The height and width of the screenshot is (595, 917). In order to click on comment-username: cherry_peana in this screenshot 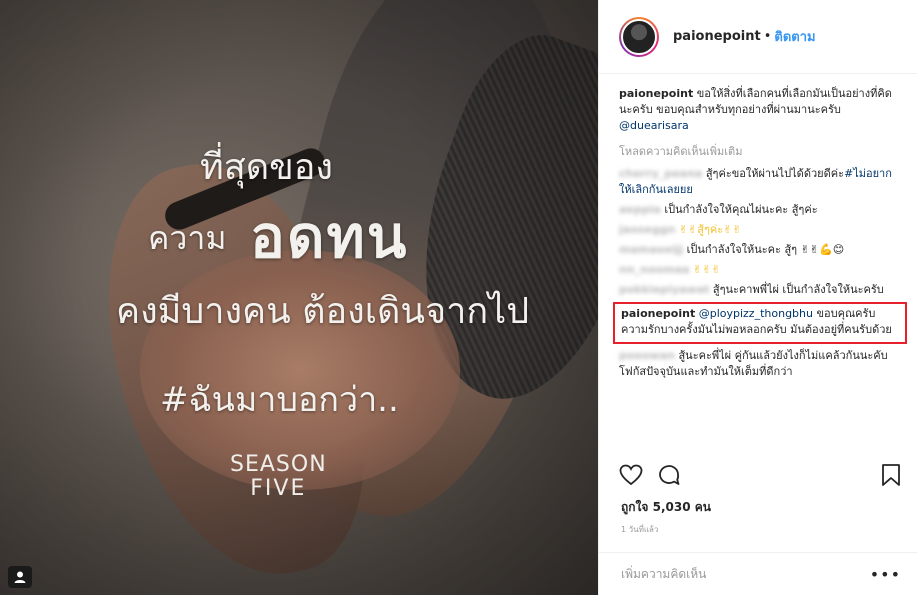, I will do `click(660, 173)`.